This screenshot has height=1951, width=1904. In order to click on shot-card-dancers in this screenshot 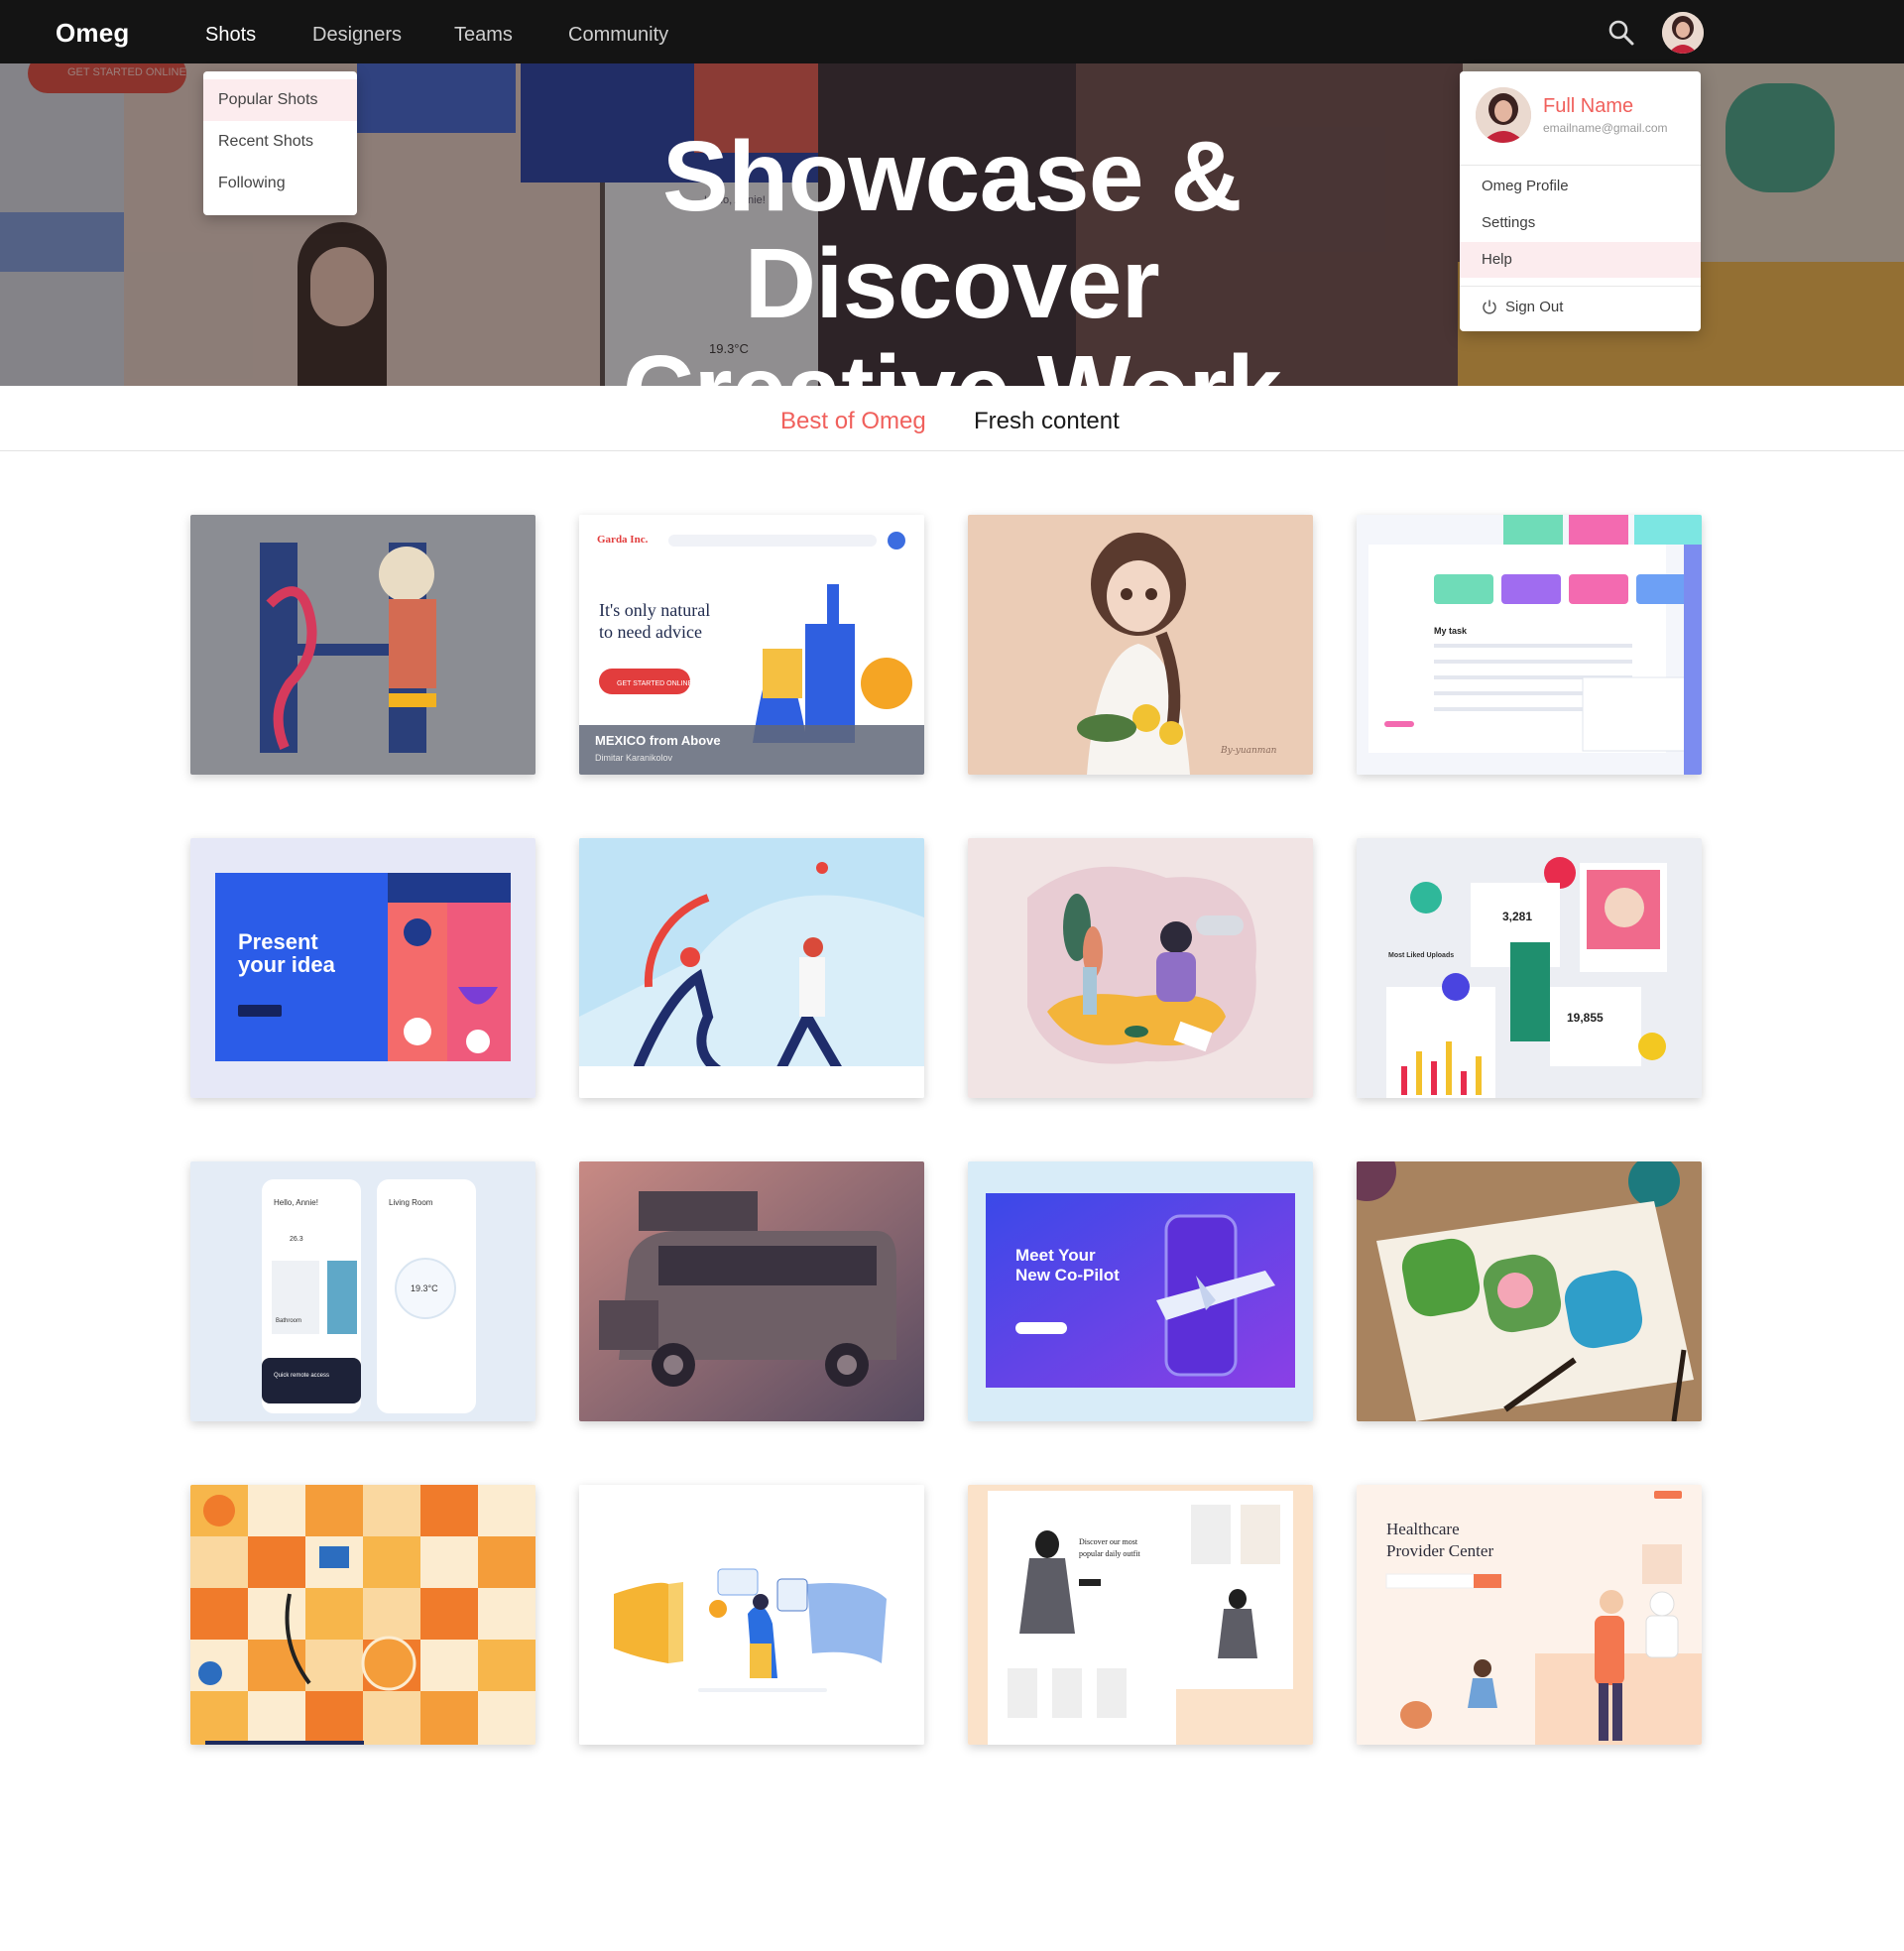, I will do `click(751, 968)`.